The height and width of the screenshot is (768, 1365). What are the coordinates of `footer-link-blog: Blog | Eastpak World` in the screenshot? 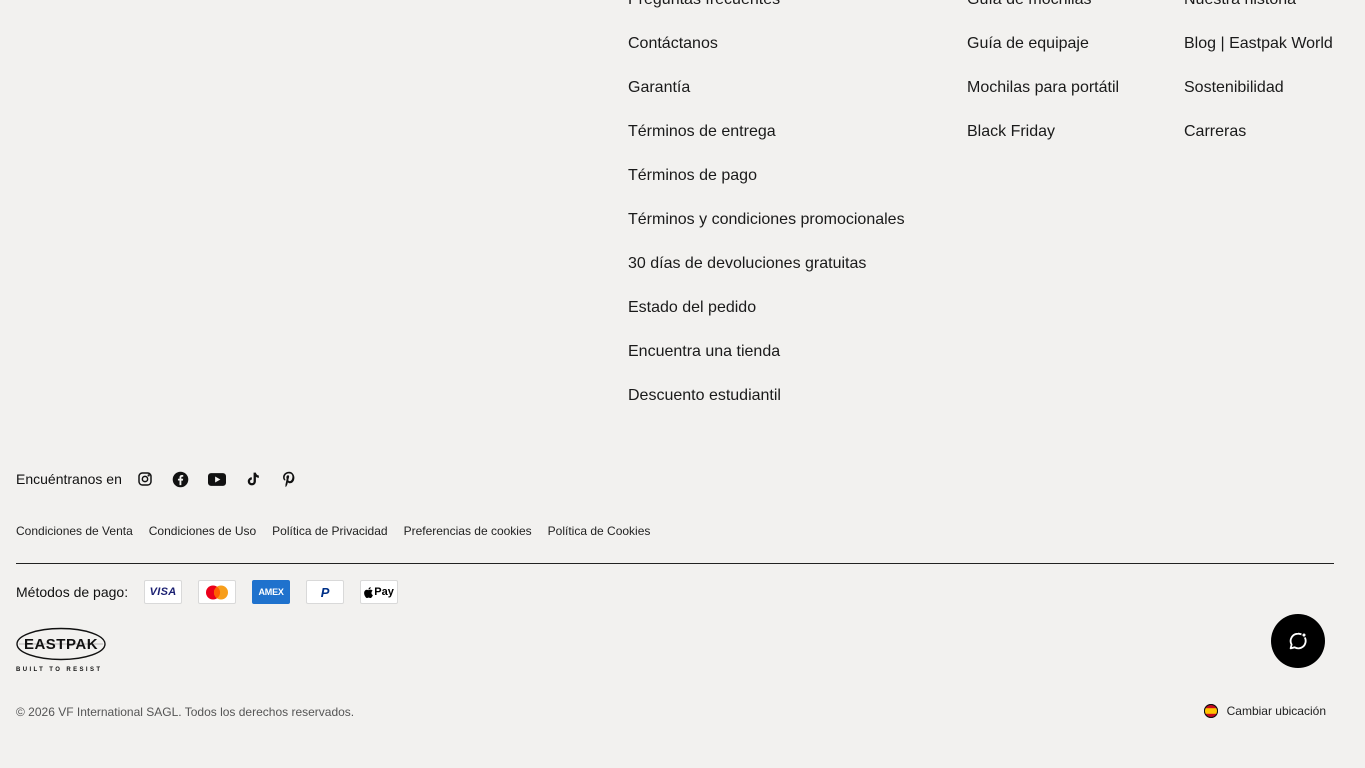 It's located at (1258, 54).